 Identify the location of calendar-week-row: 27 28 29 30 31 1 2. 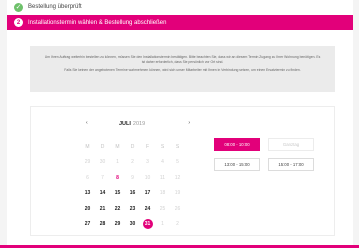
(132, 225).